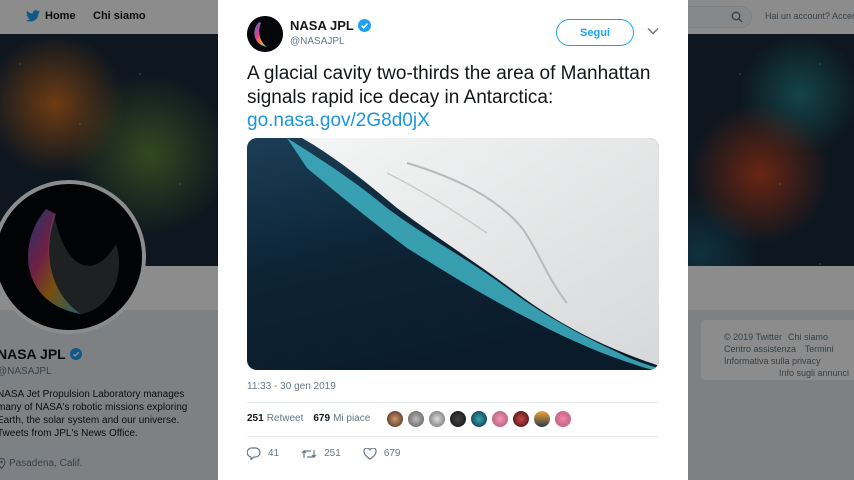  I want to click on like-label: Mi piace, so click(352, 418).